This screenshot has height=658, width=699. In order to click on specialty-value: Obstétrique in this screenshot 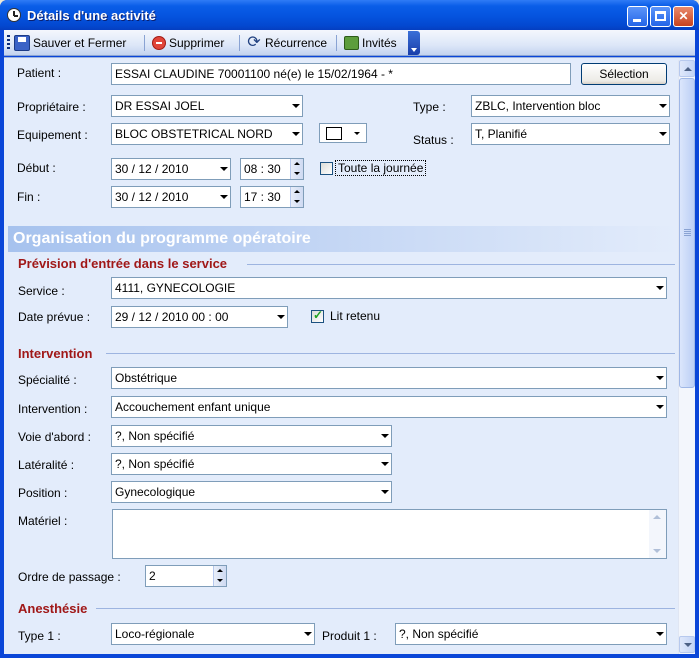, I will do `click(146, 378)`.